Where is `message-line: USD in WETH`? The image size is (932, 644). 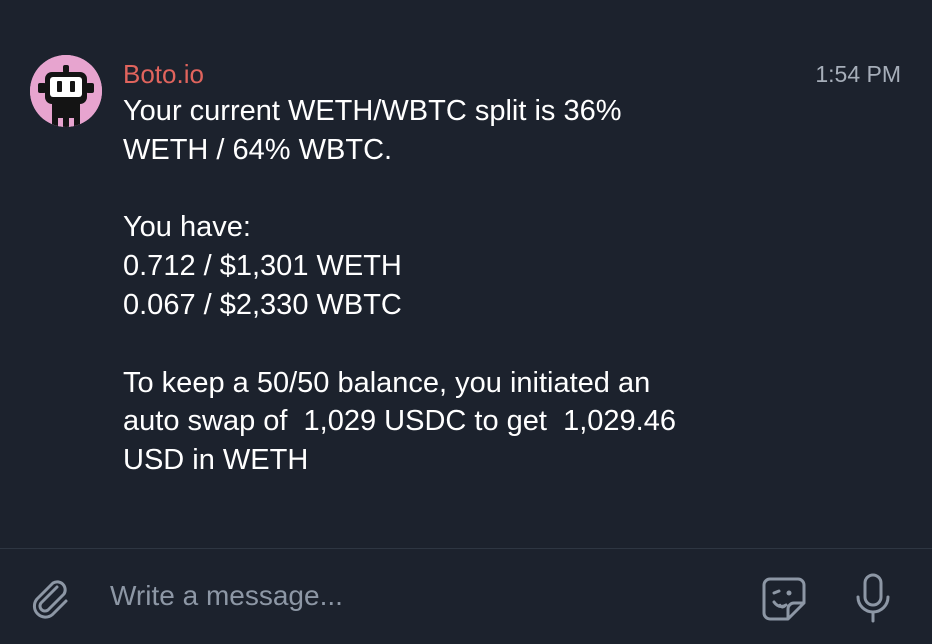 message-line: USD in WETH is located at coordinates (216, 460).